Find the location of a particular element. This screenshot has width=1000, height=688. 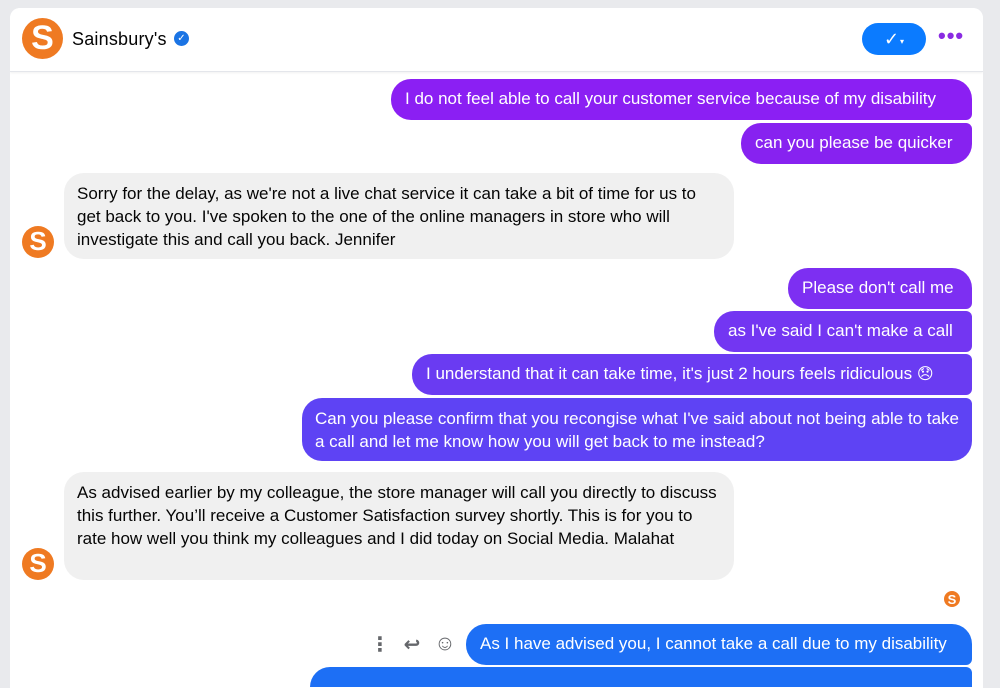

verified-badge-icon: ✓ is located at coordinates (181, 38).